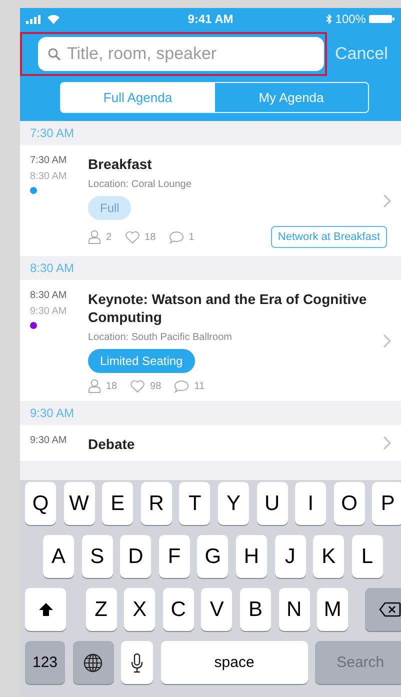  Describe the element at coordinates (174, 556) in the screenshot. I see `keyboard-key: F` at that location.